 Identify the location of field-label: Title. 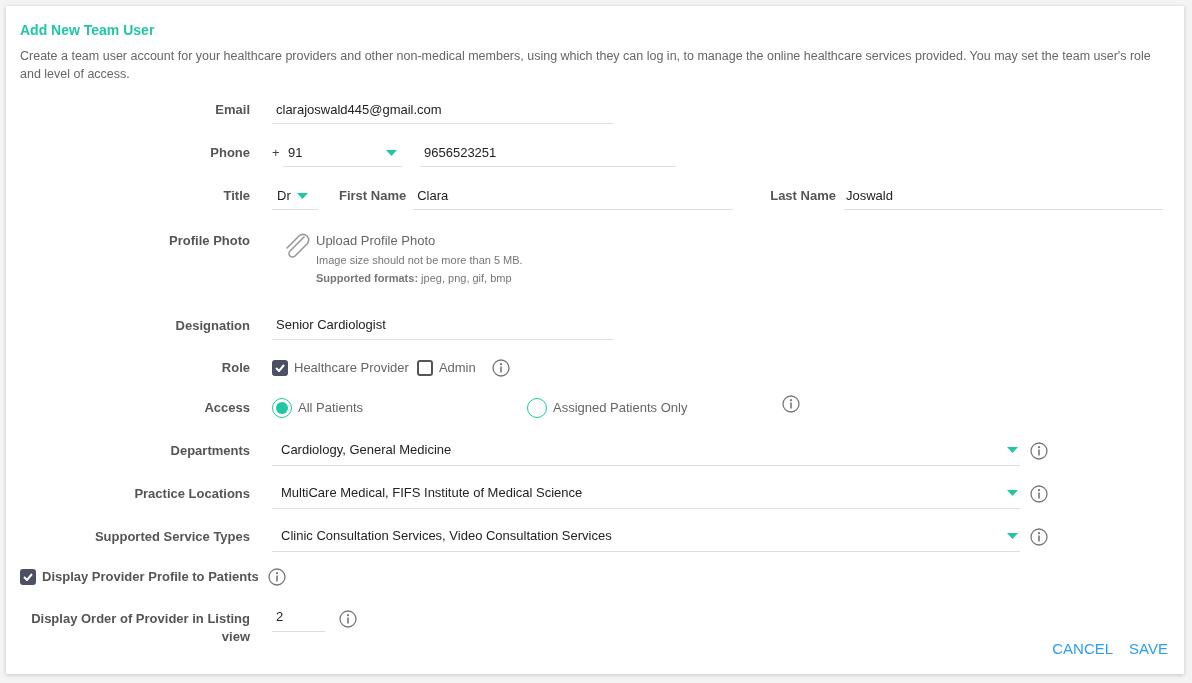
(236, 196).